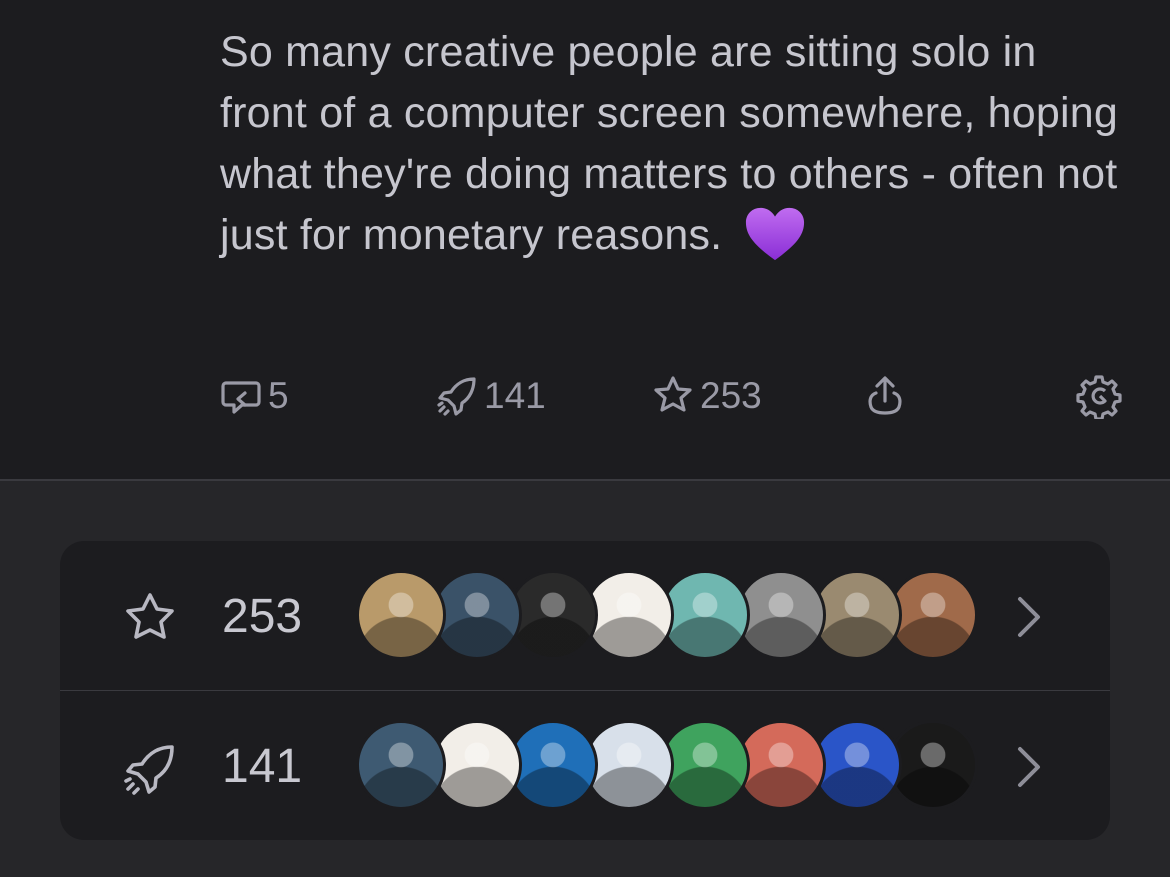 The image size is (1170, 877). I want to click on post-actions: 5 141 253, so click(585, 396).